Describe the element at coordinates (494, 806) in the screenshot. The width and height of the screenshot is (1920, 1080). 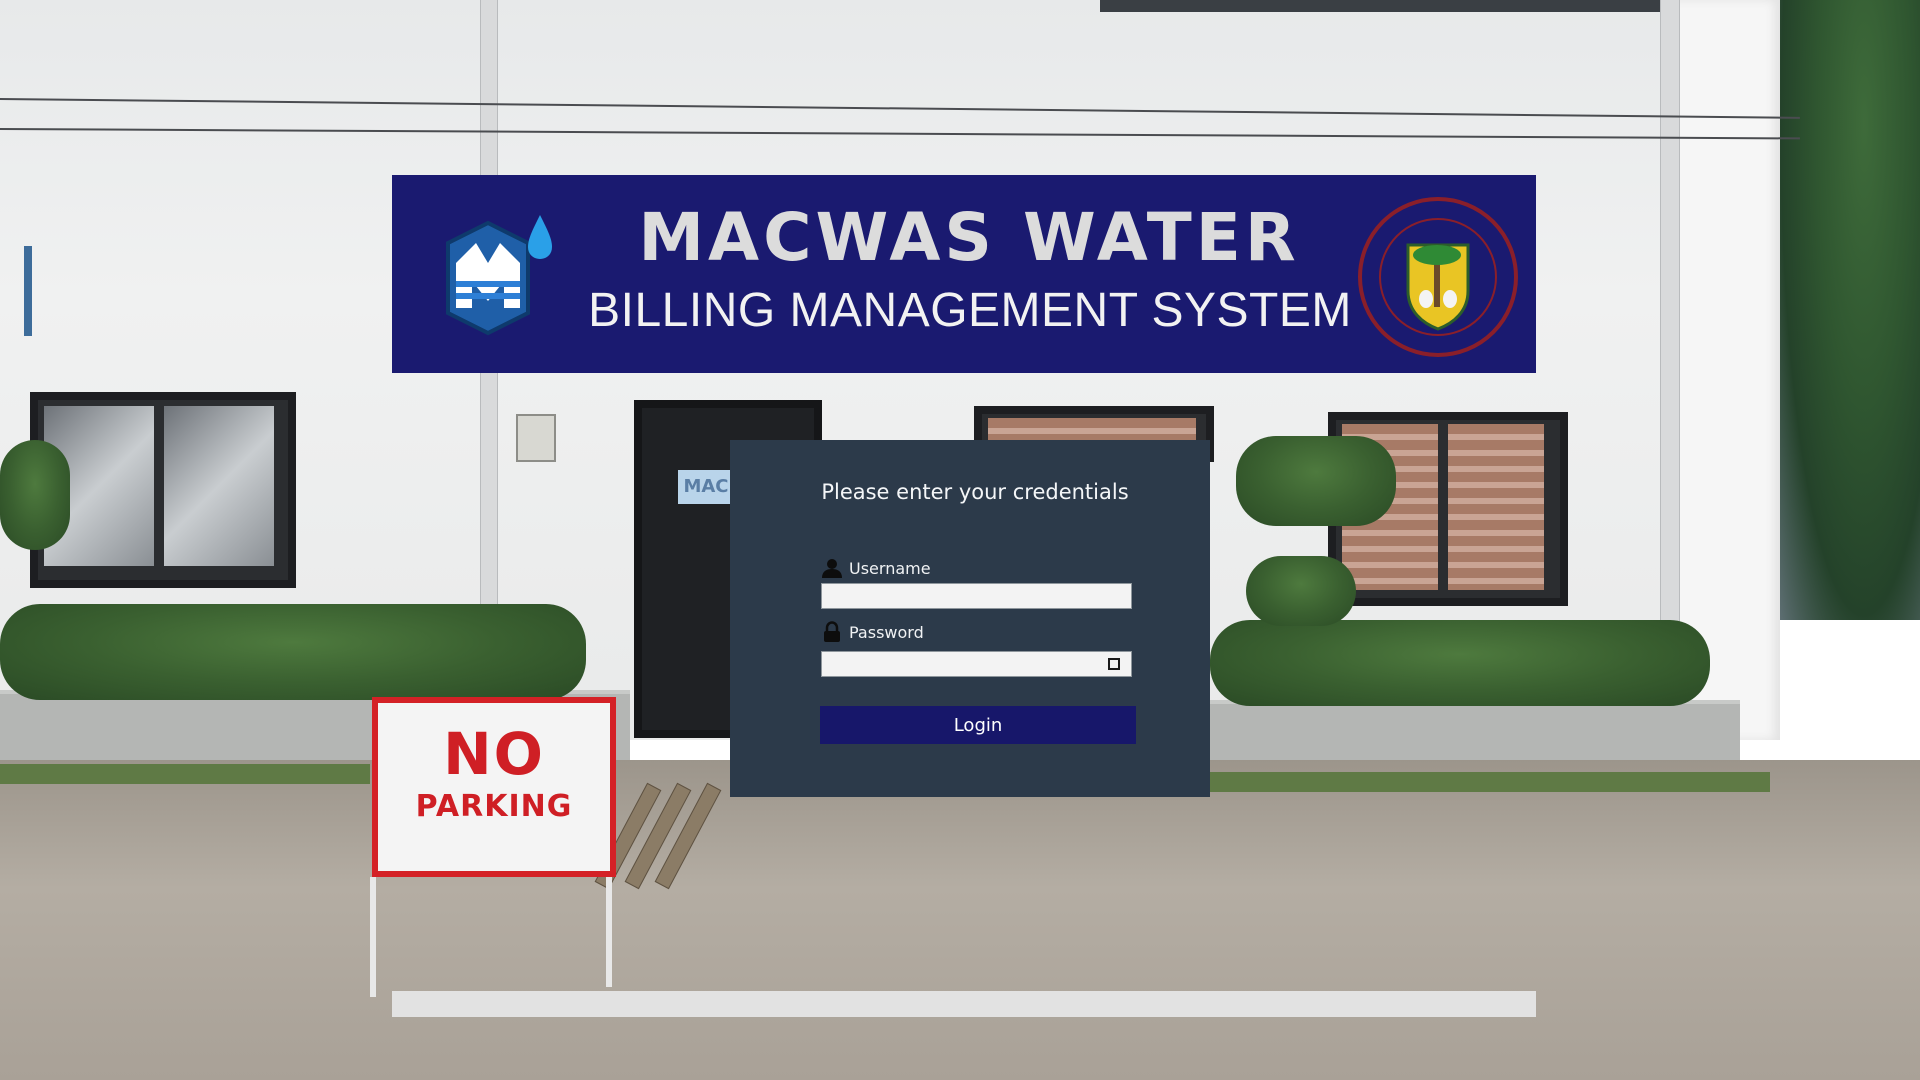
I see `sign-text-parking: PARKING` at that location.